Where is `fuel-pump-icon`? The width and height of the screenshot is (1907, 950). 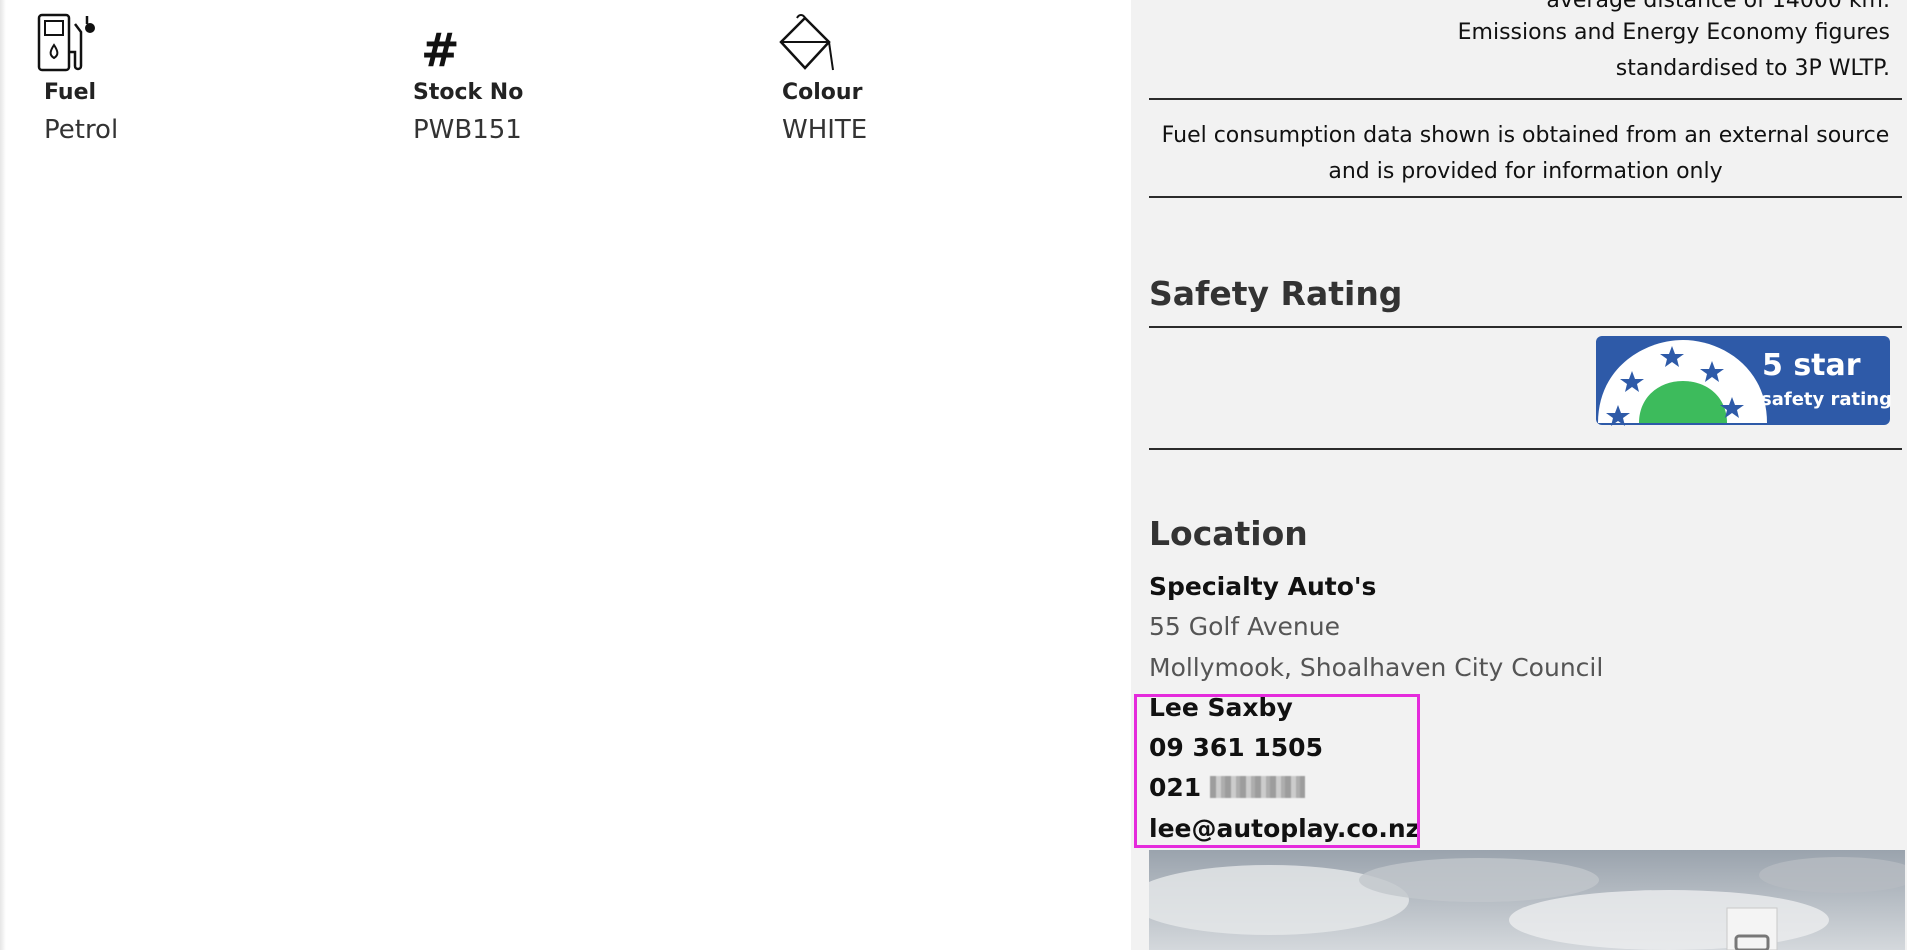
fuel-pump-icon is located at coordinates (66, 42).